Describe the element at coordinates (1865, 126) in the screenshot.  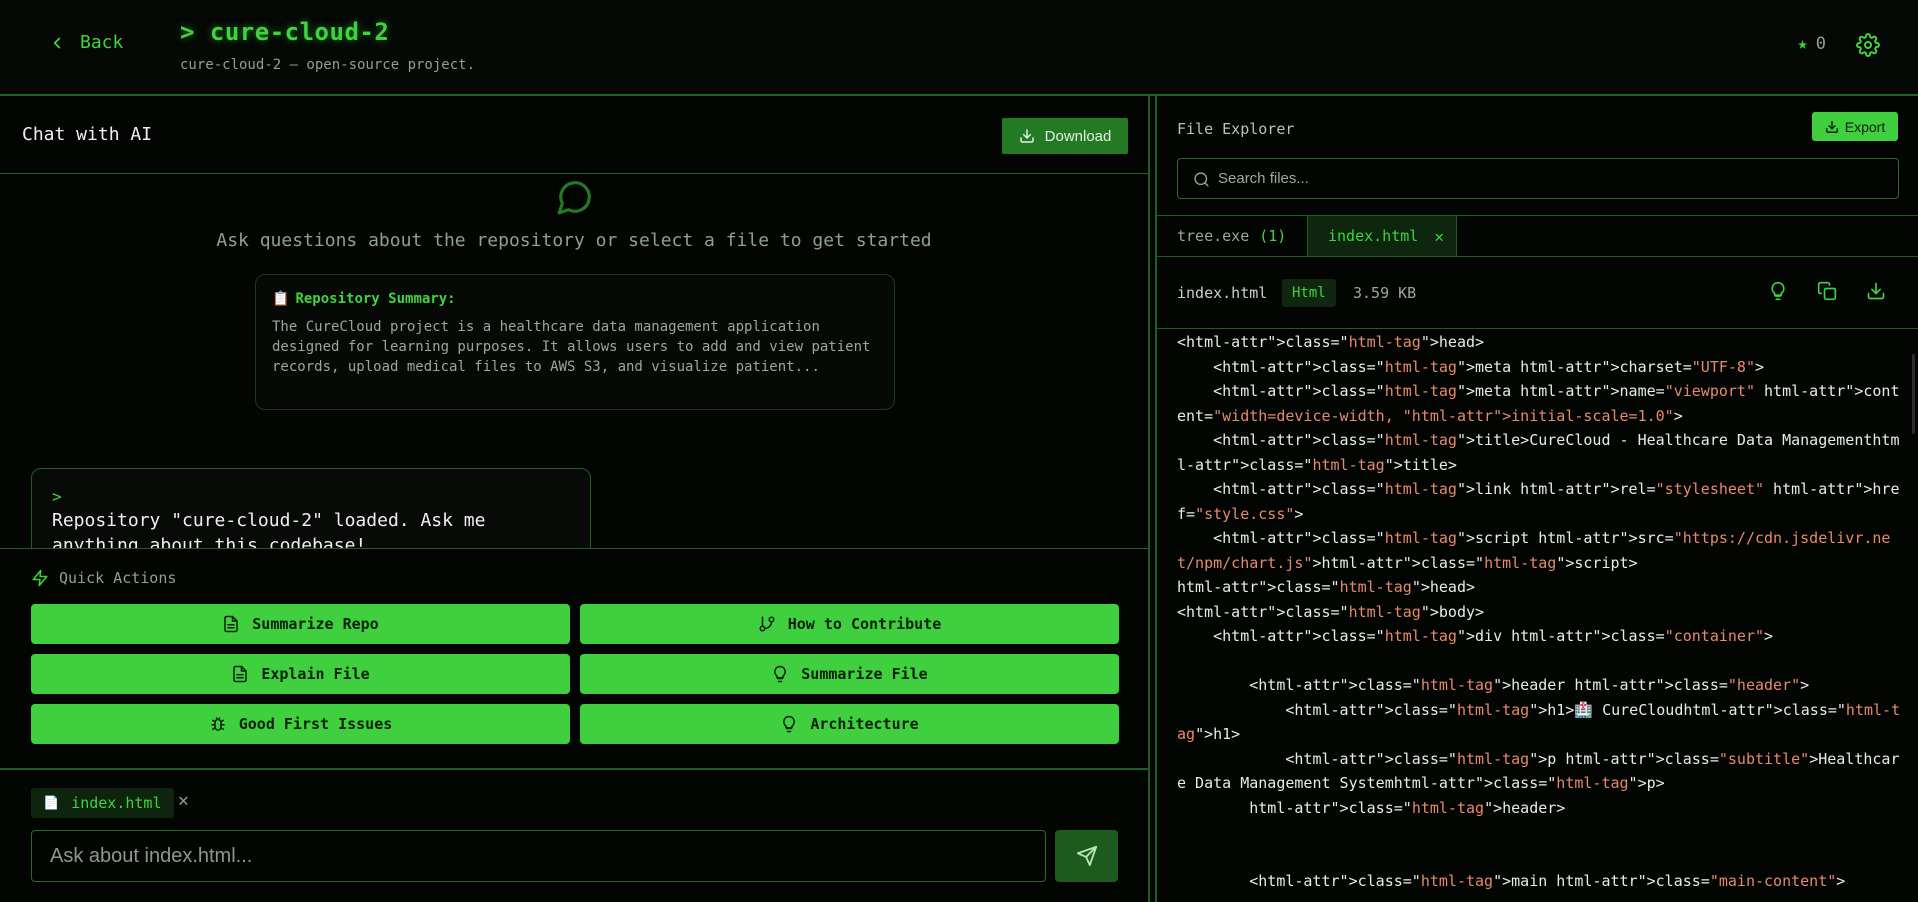
I see `export-label: Export` at that location.